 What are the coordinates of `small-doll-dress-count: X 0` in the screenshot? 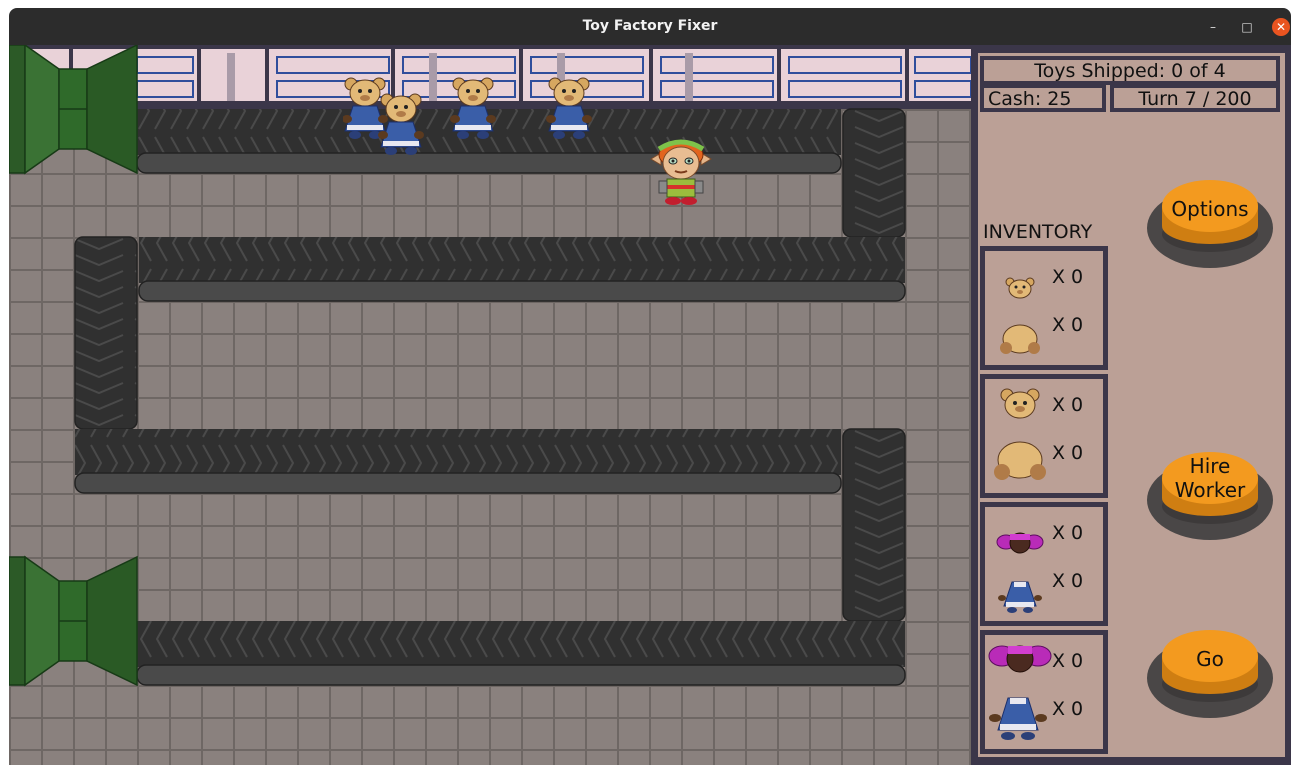 It's located at (1068, 581).